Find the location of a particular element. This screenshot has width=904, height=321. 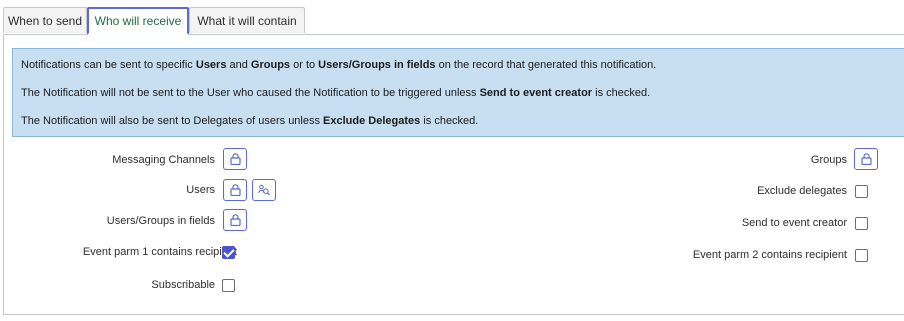

tab-what-it-will-contain: What it will contain is located at coordinates (247, 20).